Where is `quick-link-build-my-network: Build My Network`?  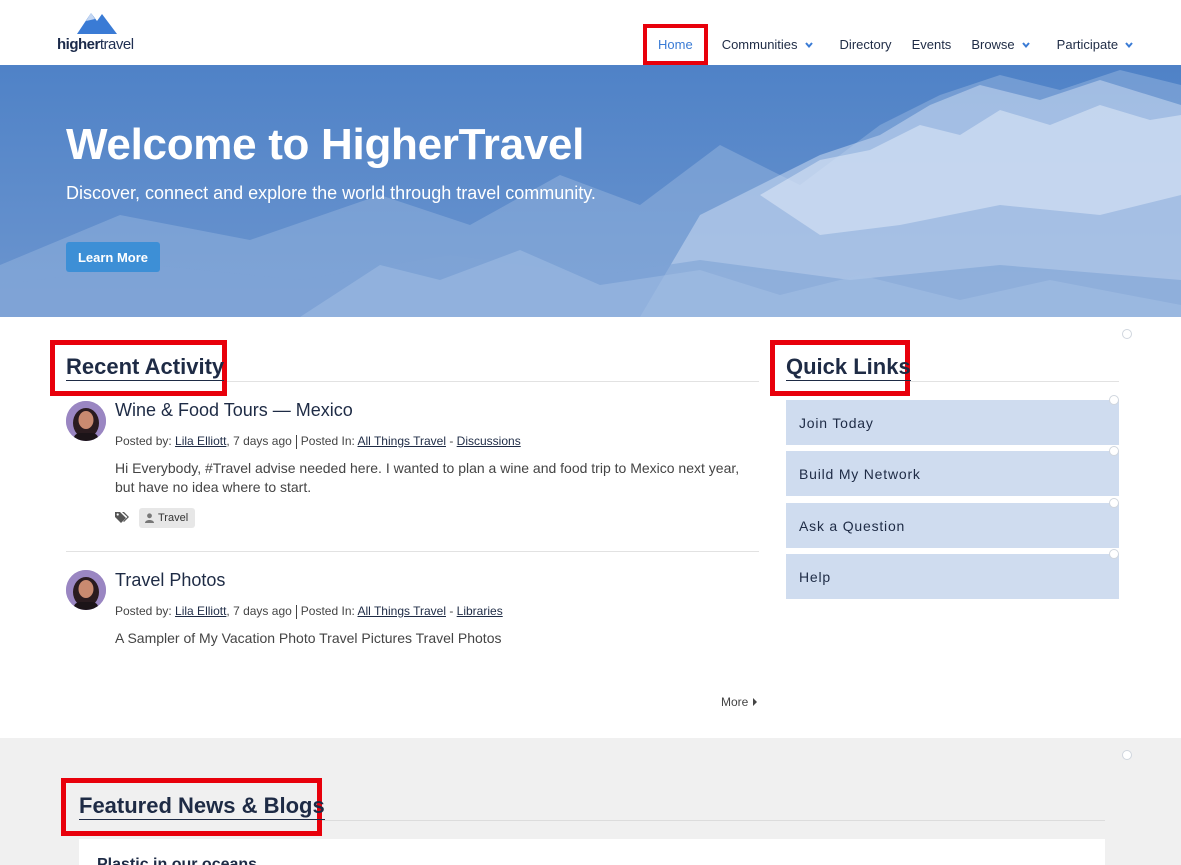 quick-link-build-my-network: Build My Network is located at coordinates (952, 473).